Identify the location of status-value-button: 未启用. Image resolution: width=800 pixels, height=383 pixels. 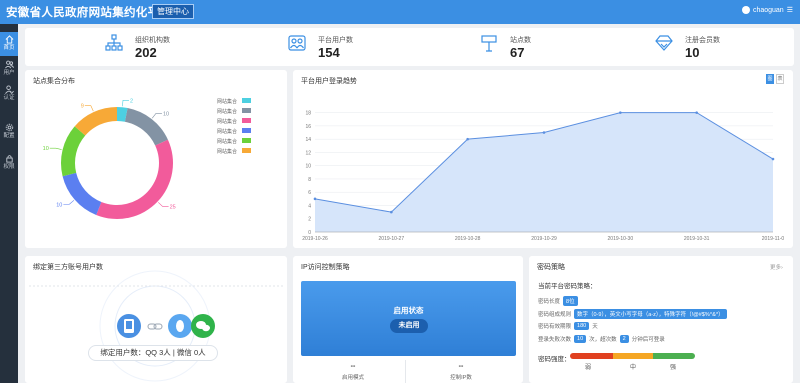
(409, 326).